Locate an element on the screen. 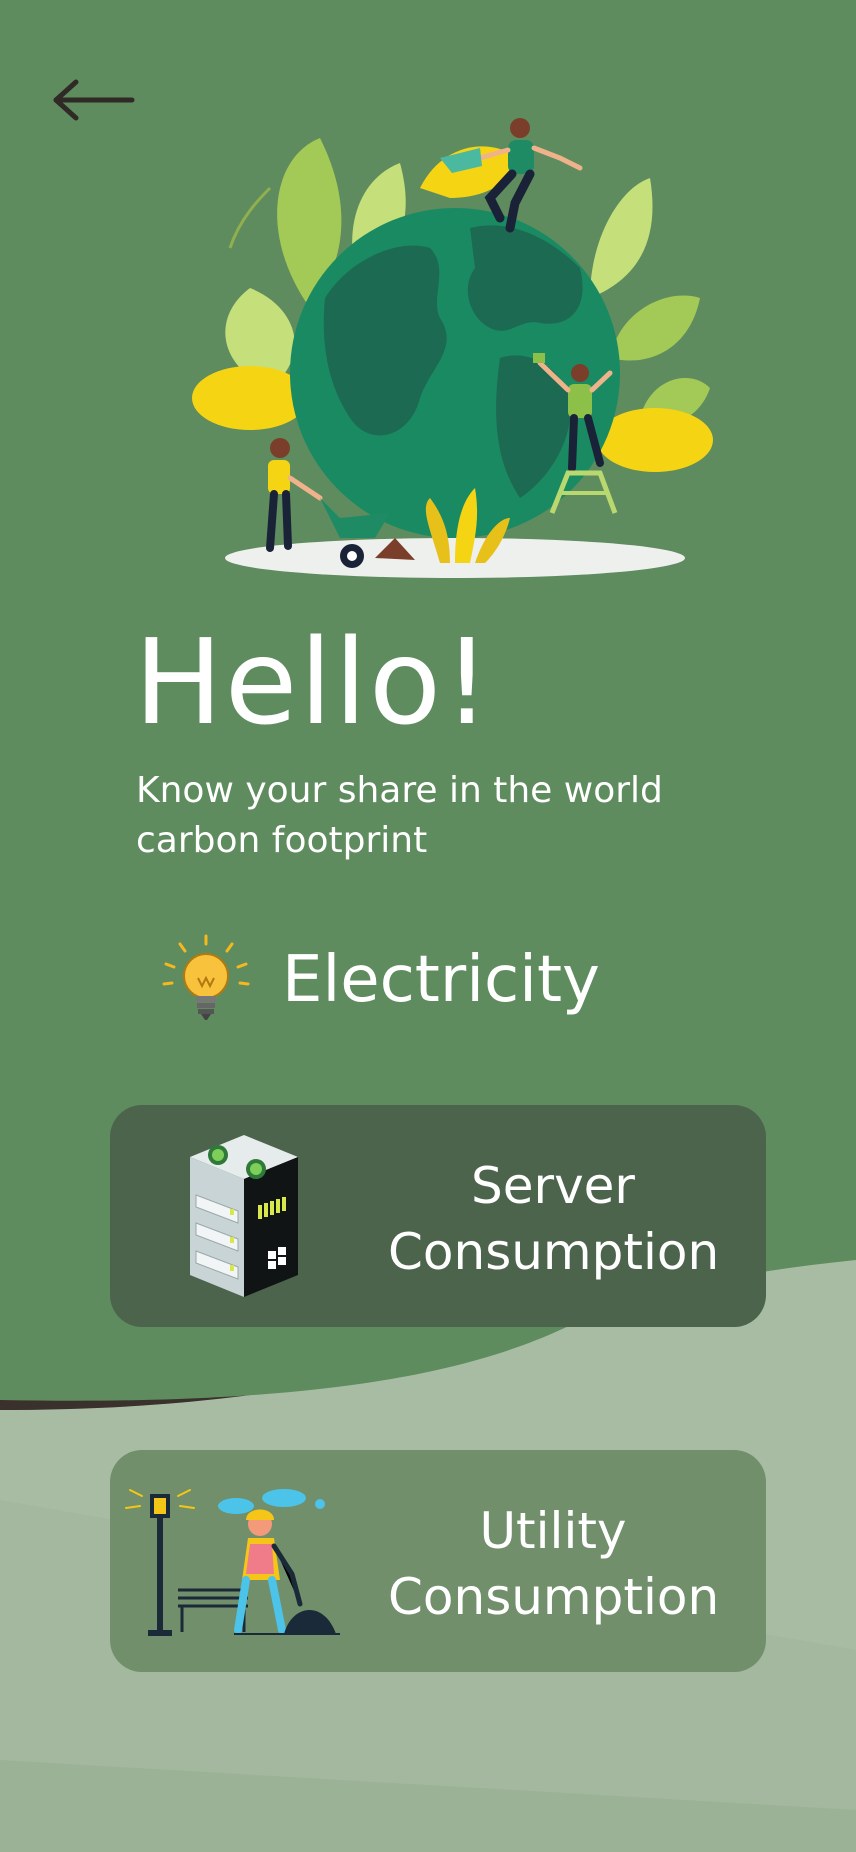 The width and height of the screenshot is (856, 1852). electricity-label: Electricity is located at coordinates (441, 980).